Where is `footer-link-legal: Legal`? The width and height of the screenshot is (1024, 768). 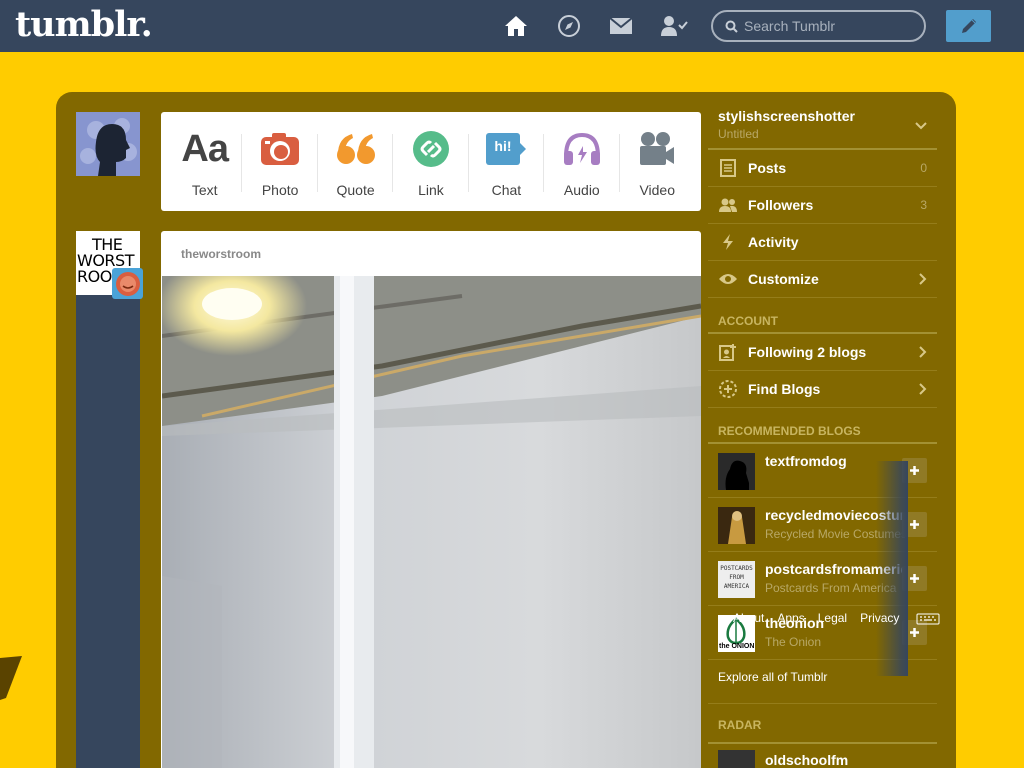 footer-link-legal: Legal is located at coordinates (832, 618).